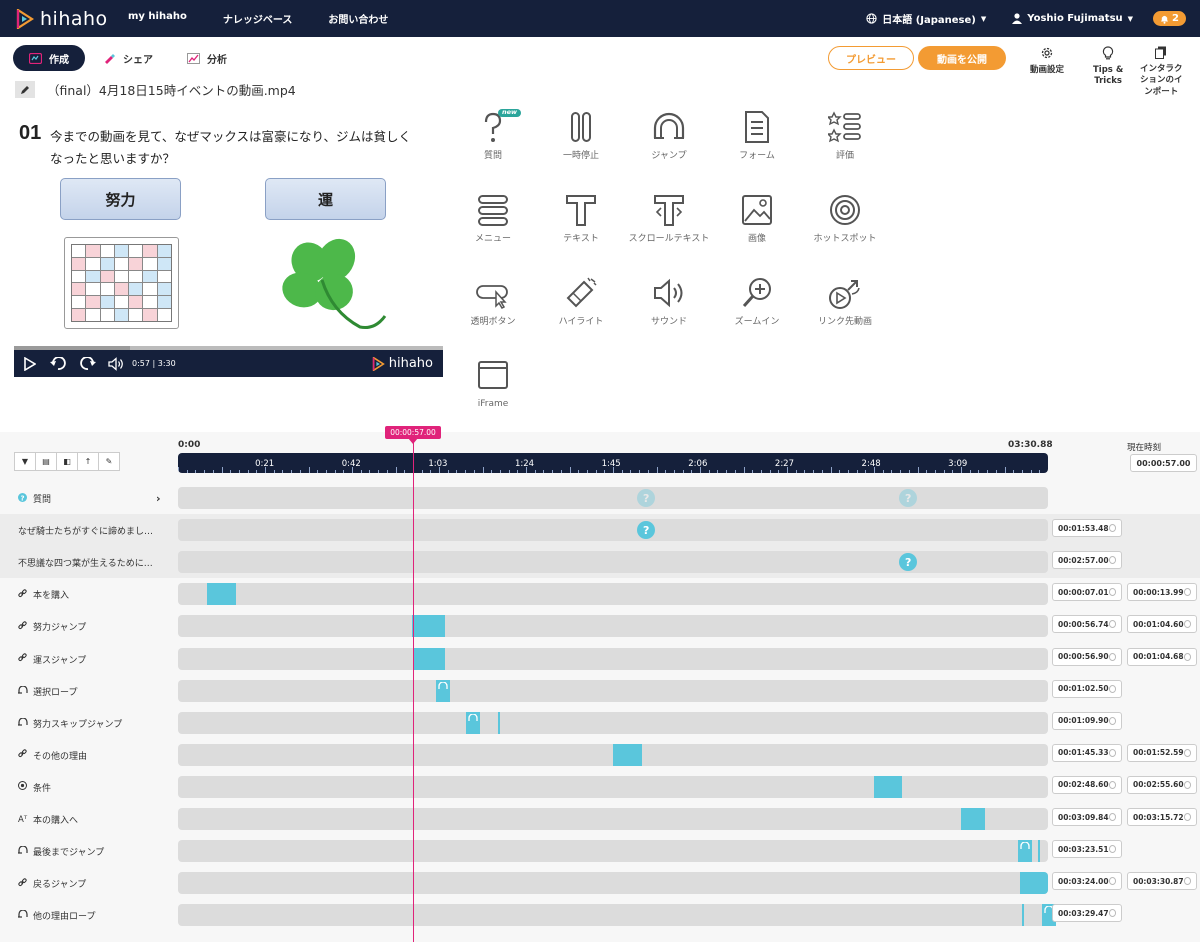  I want to click on widget-question: new 質問, so click(493, 135).